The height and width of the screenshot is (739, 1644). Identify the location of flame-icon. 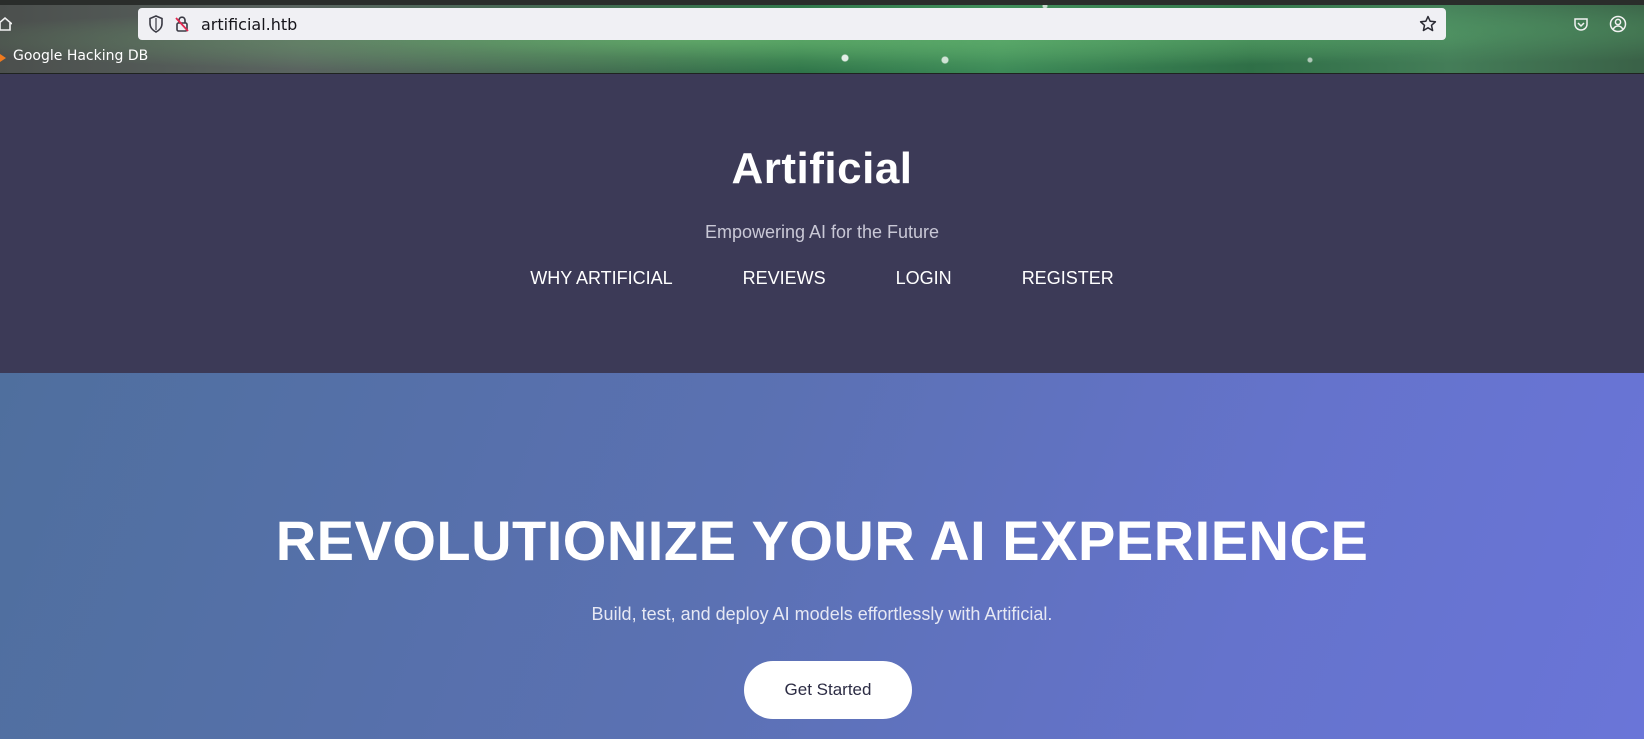
(5, 56).